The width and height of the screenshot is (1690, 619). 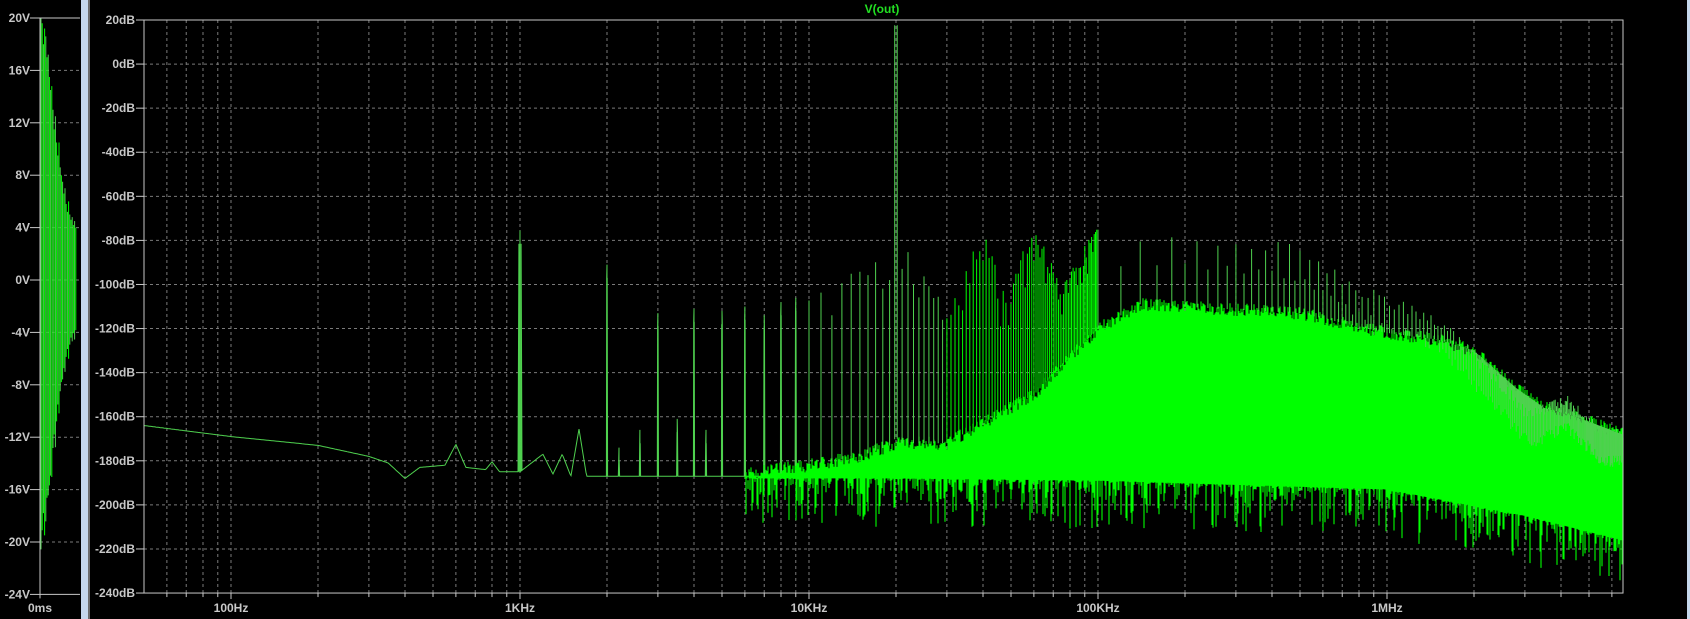 I want to click on right-x-tick-label: 10KHz, so click(x=809, y=608).